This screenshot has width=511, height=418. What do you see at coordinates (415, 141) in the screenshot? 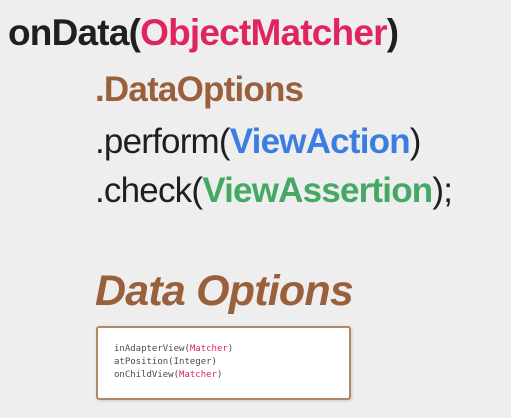
I see `perform-suffix: )` at bounding box center [415, 141].